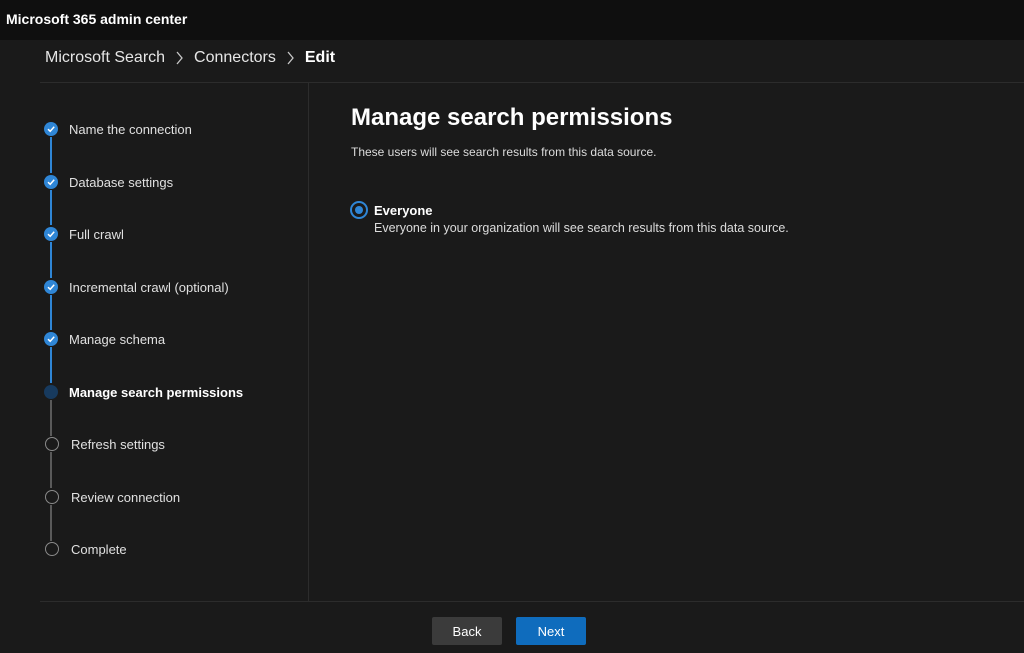 The image size is (1024, 653). Describe the element at coordinates (467, 631) in the screenshot. I see `back-button: Back` at that location.